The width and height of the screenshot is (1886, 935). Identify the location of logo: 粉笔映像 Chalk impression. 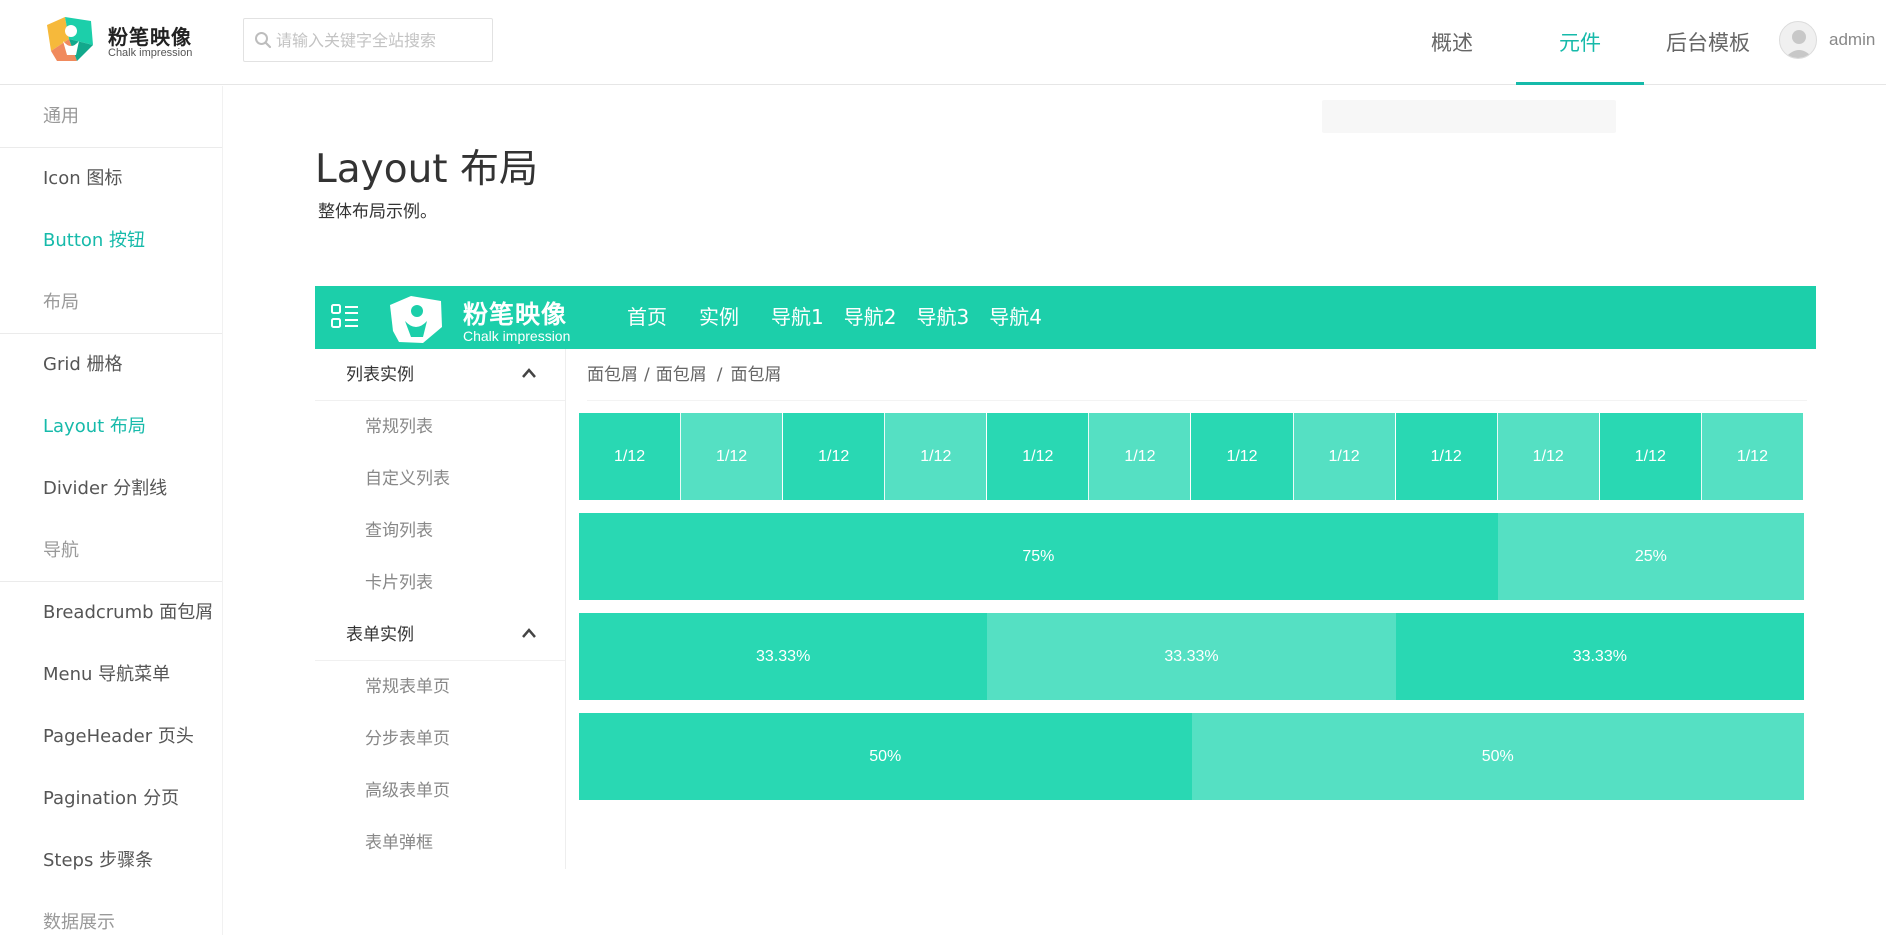
(123, 39).